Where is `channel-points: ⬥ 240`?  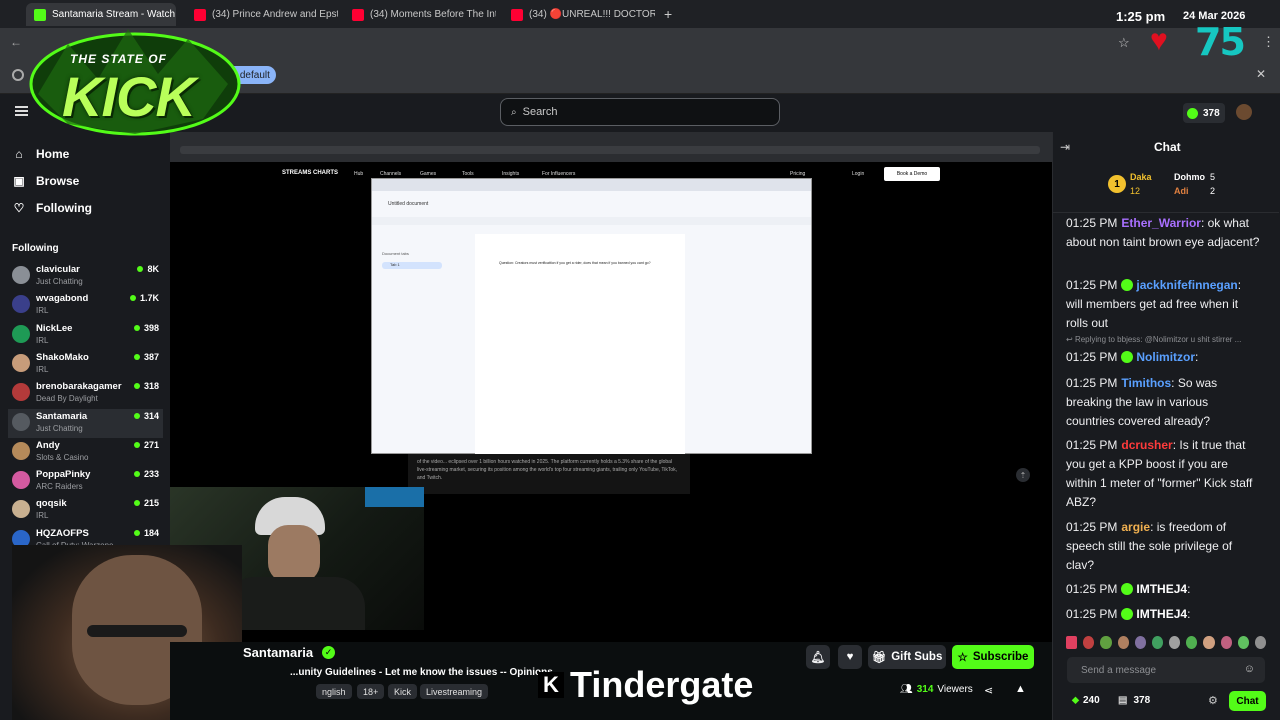
channel-points: ⬥ 240 is located at coordinates (1086, 700).